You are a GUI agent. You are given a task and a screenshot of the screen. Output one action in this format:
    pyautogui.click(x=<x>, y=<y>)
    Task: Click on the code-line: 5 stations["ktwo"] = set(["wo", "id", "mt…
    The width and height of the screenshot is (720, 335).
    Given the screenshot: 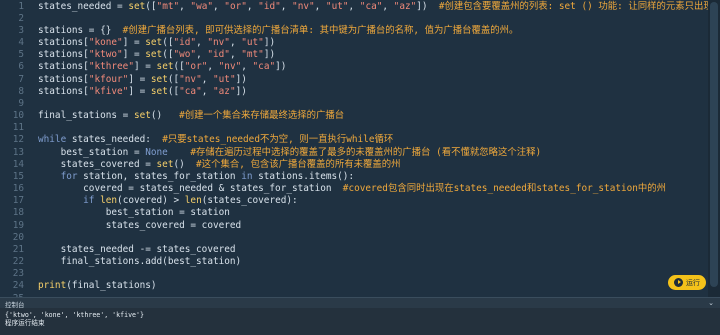 What is the action you would take?
    pyautogui.click(x=353, y=55)
    